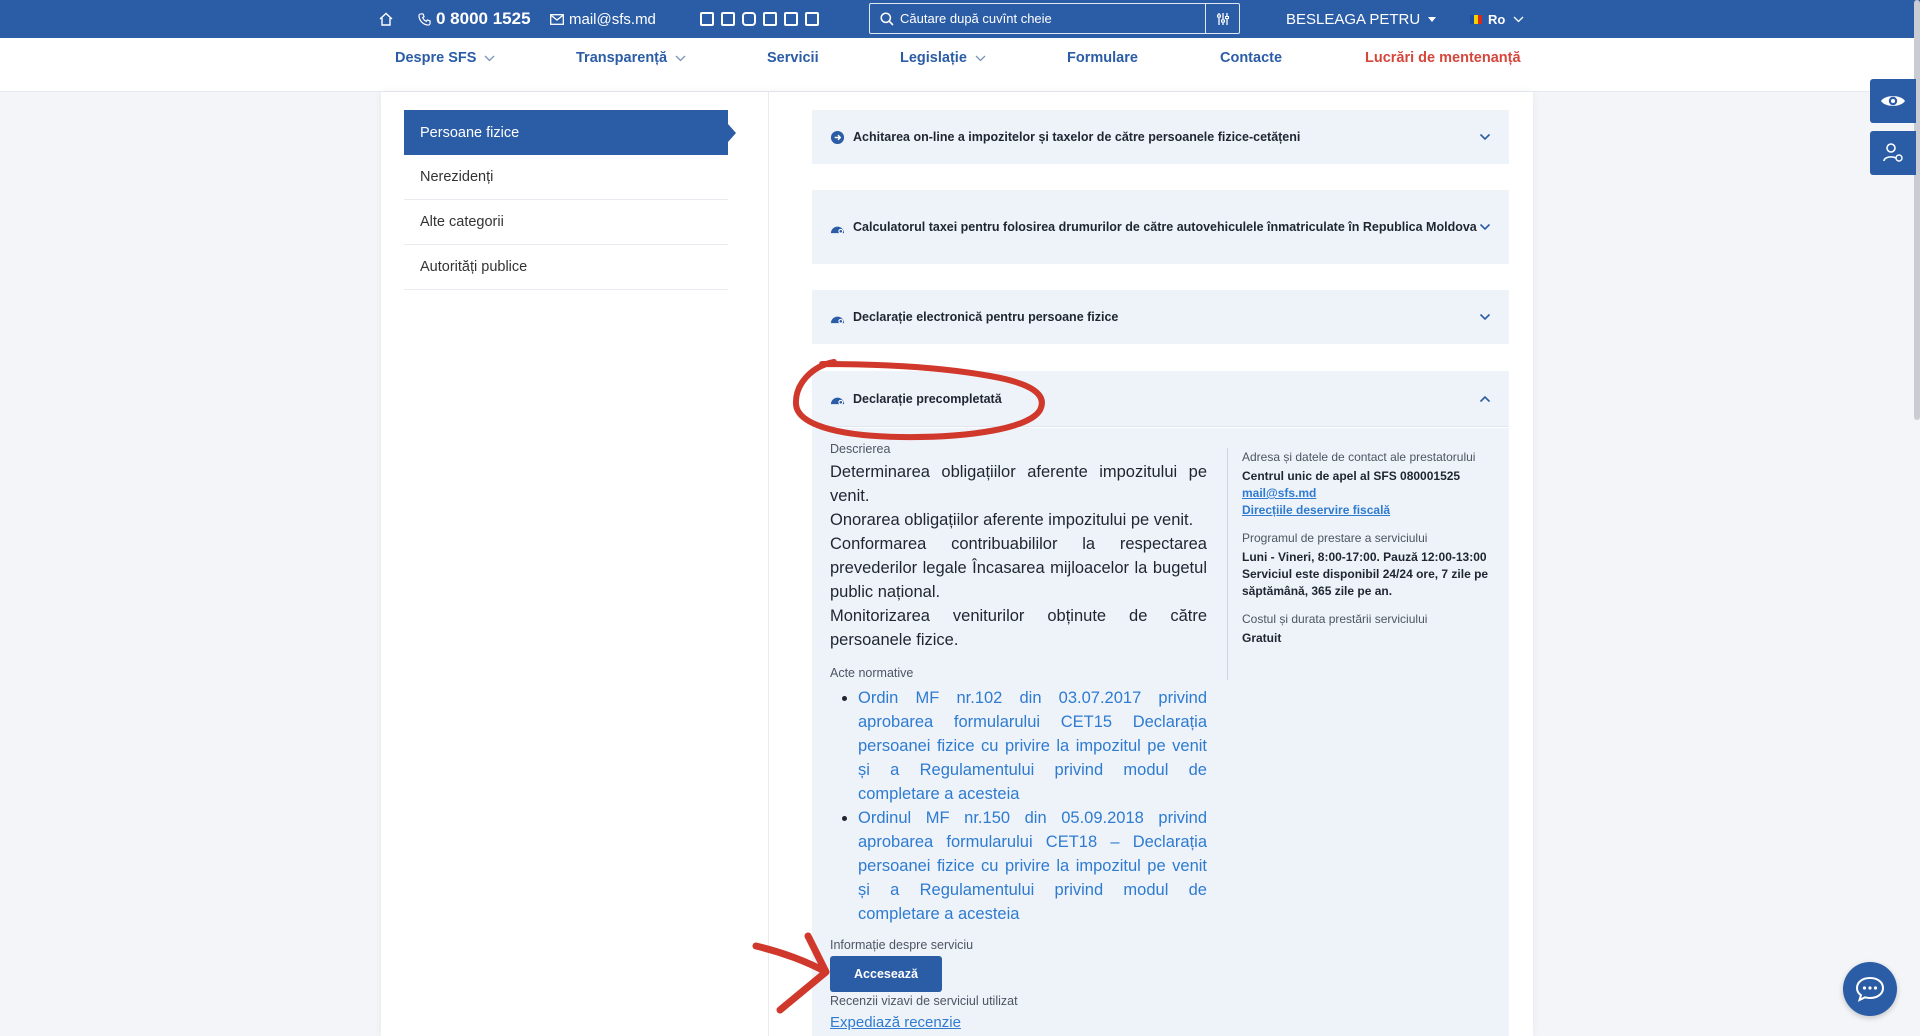 The image size is (1920, 1036). What do you see at coordinates (474, 267) in the screenshot?
I see `sidebar-item-label: Autorități publice` at bounding box center [474, 267].